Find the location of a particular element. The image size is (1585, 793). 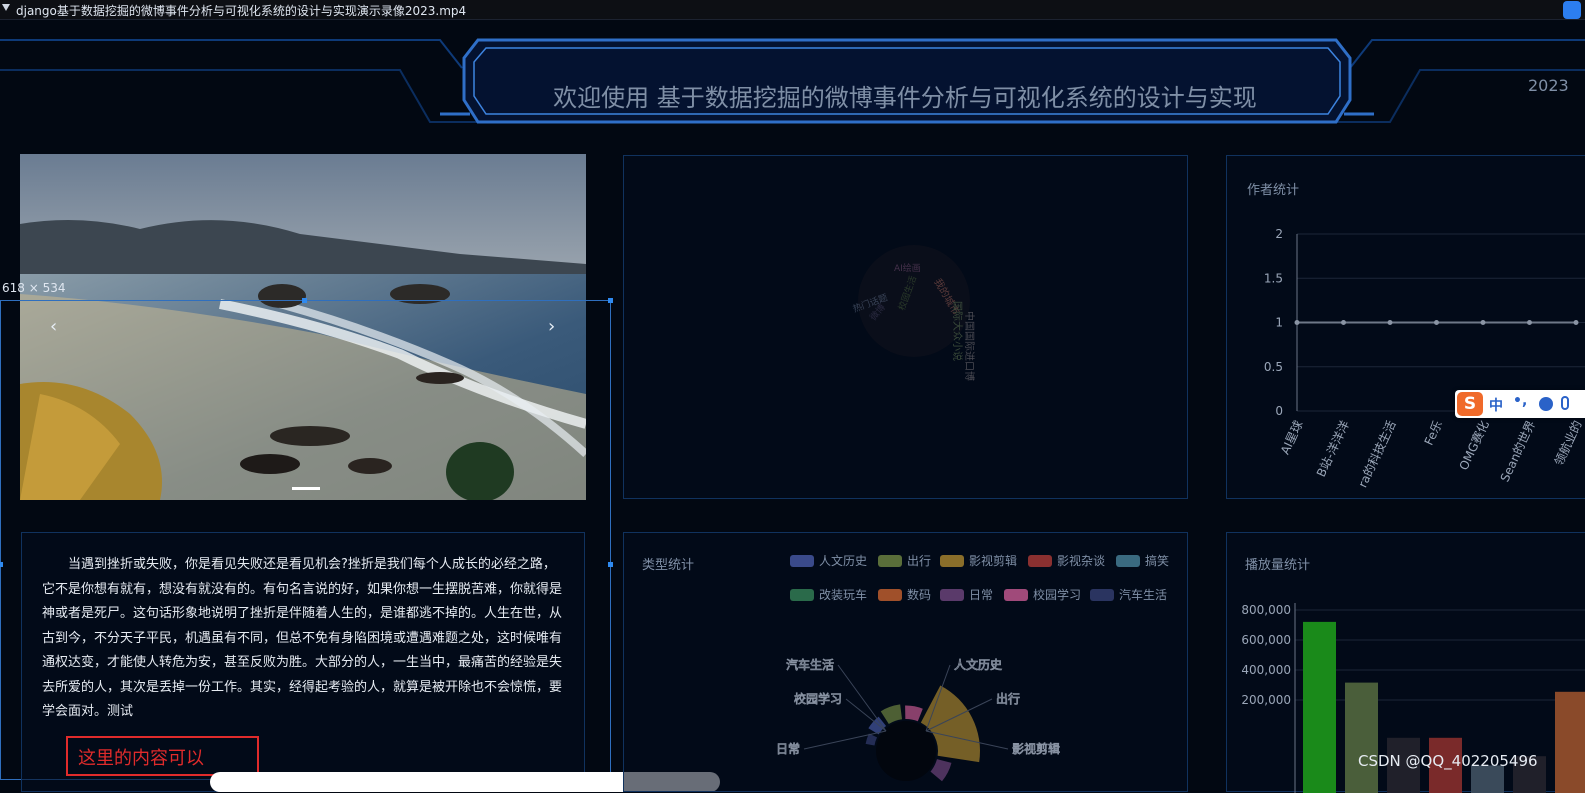

y-tick-label: 400,000 is located at coordinates (1266, 670).